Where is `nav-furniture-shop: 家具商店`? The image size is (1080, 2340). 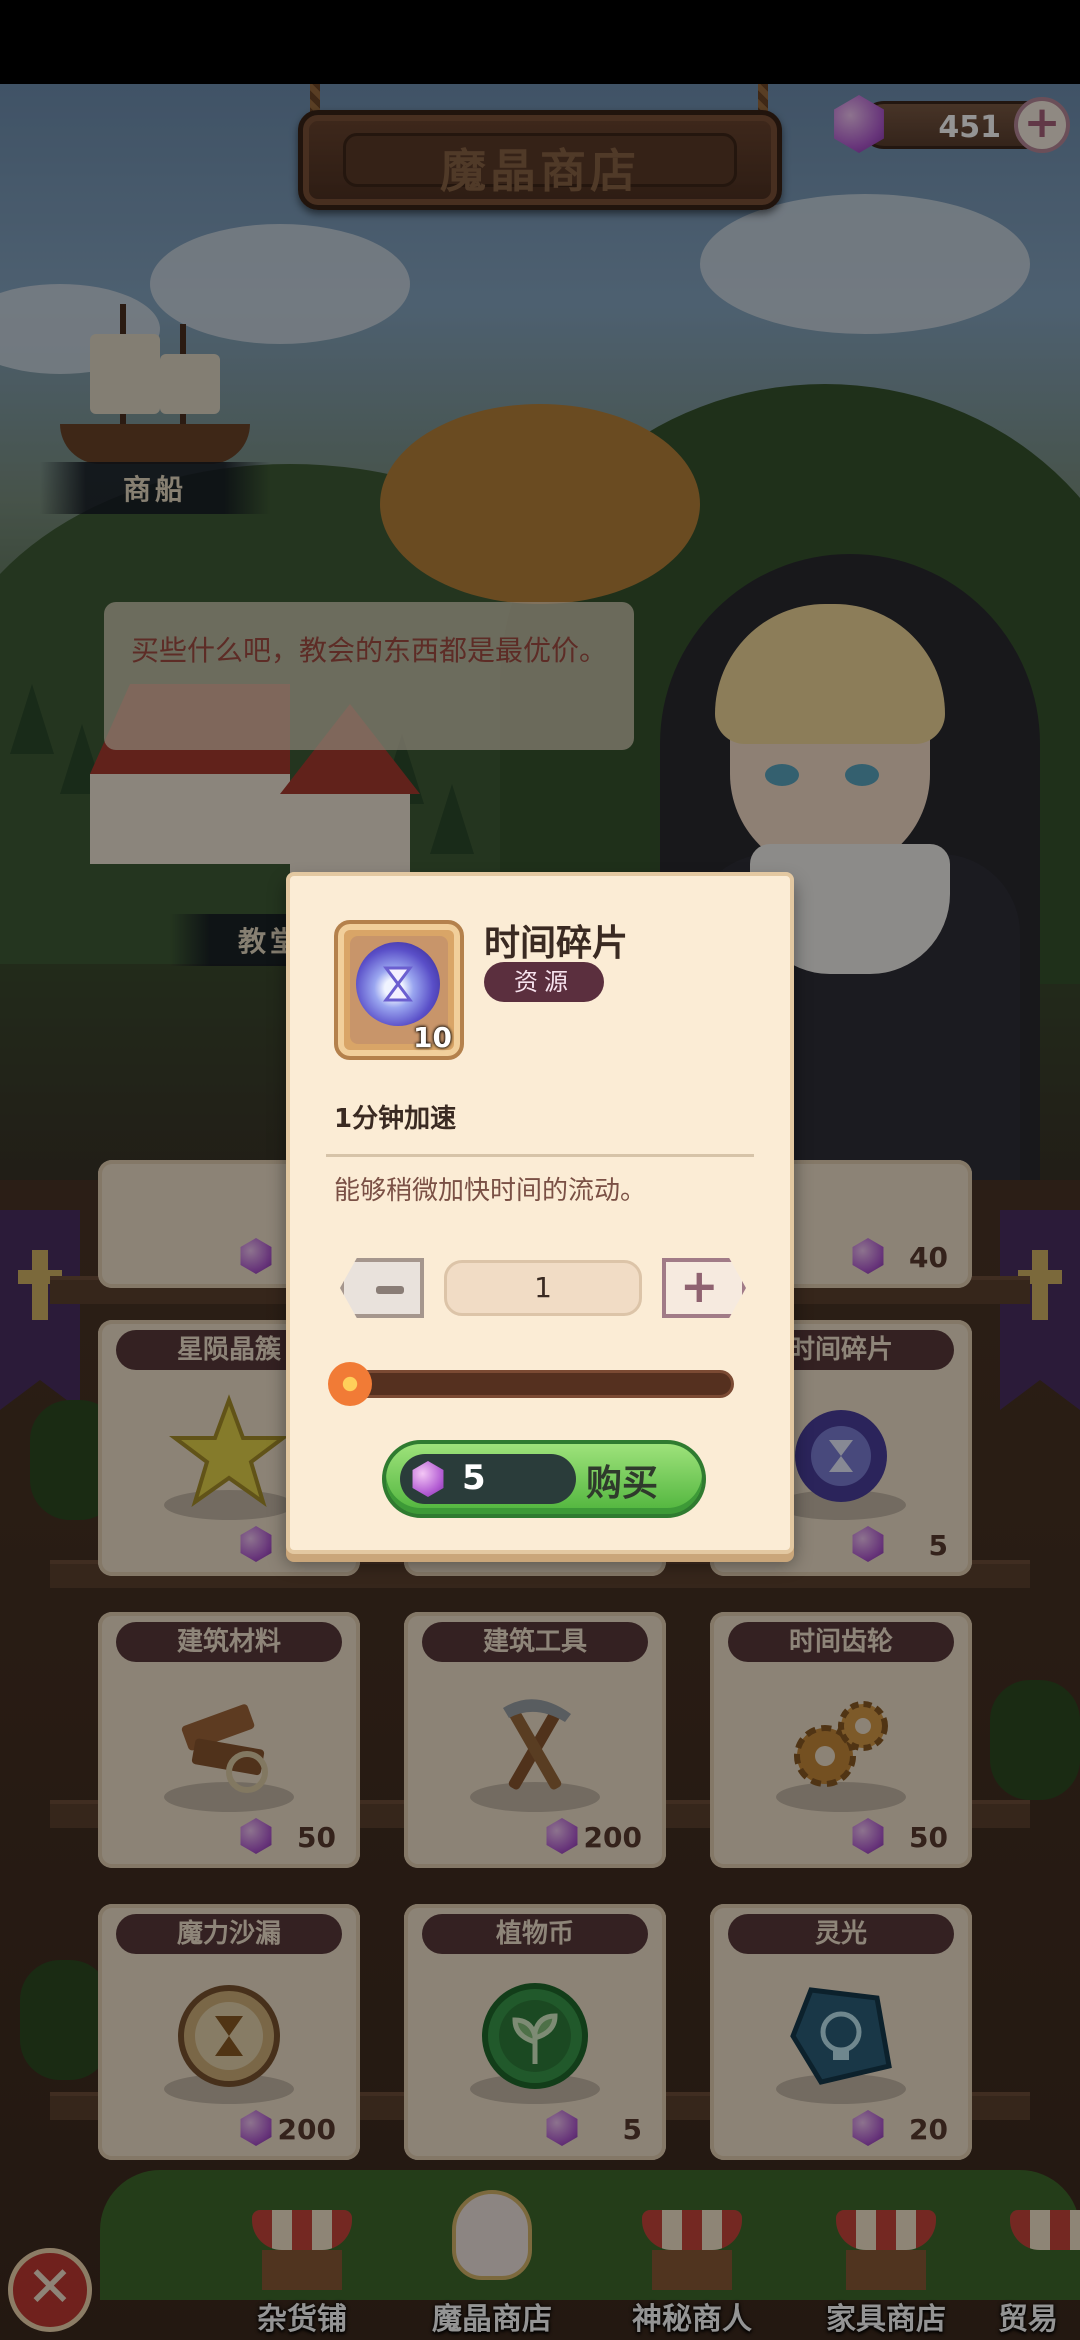
nav-furniture-shop: 家具商店 is located at coordinates (886, 2270).